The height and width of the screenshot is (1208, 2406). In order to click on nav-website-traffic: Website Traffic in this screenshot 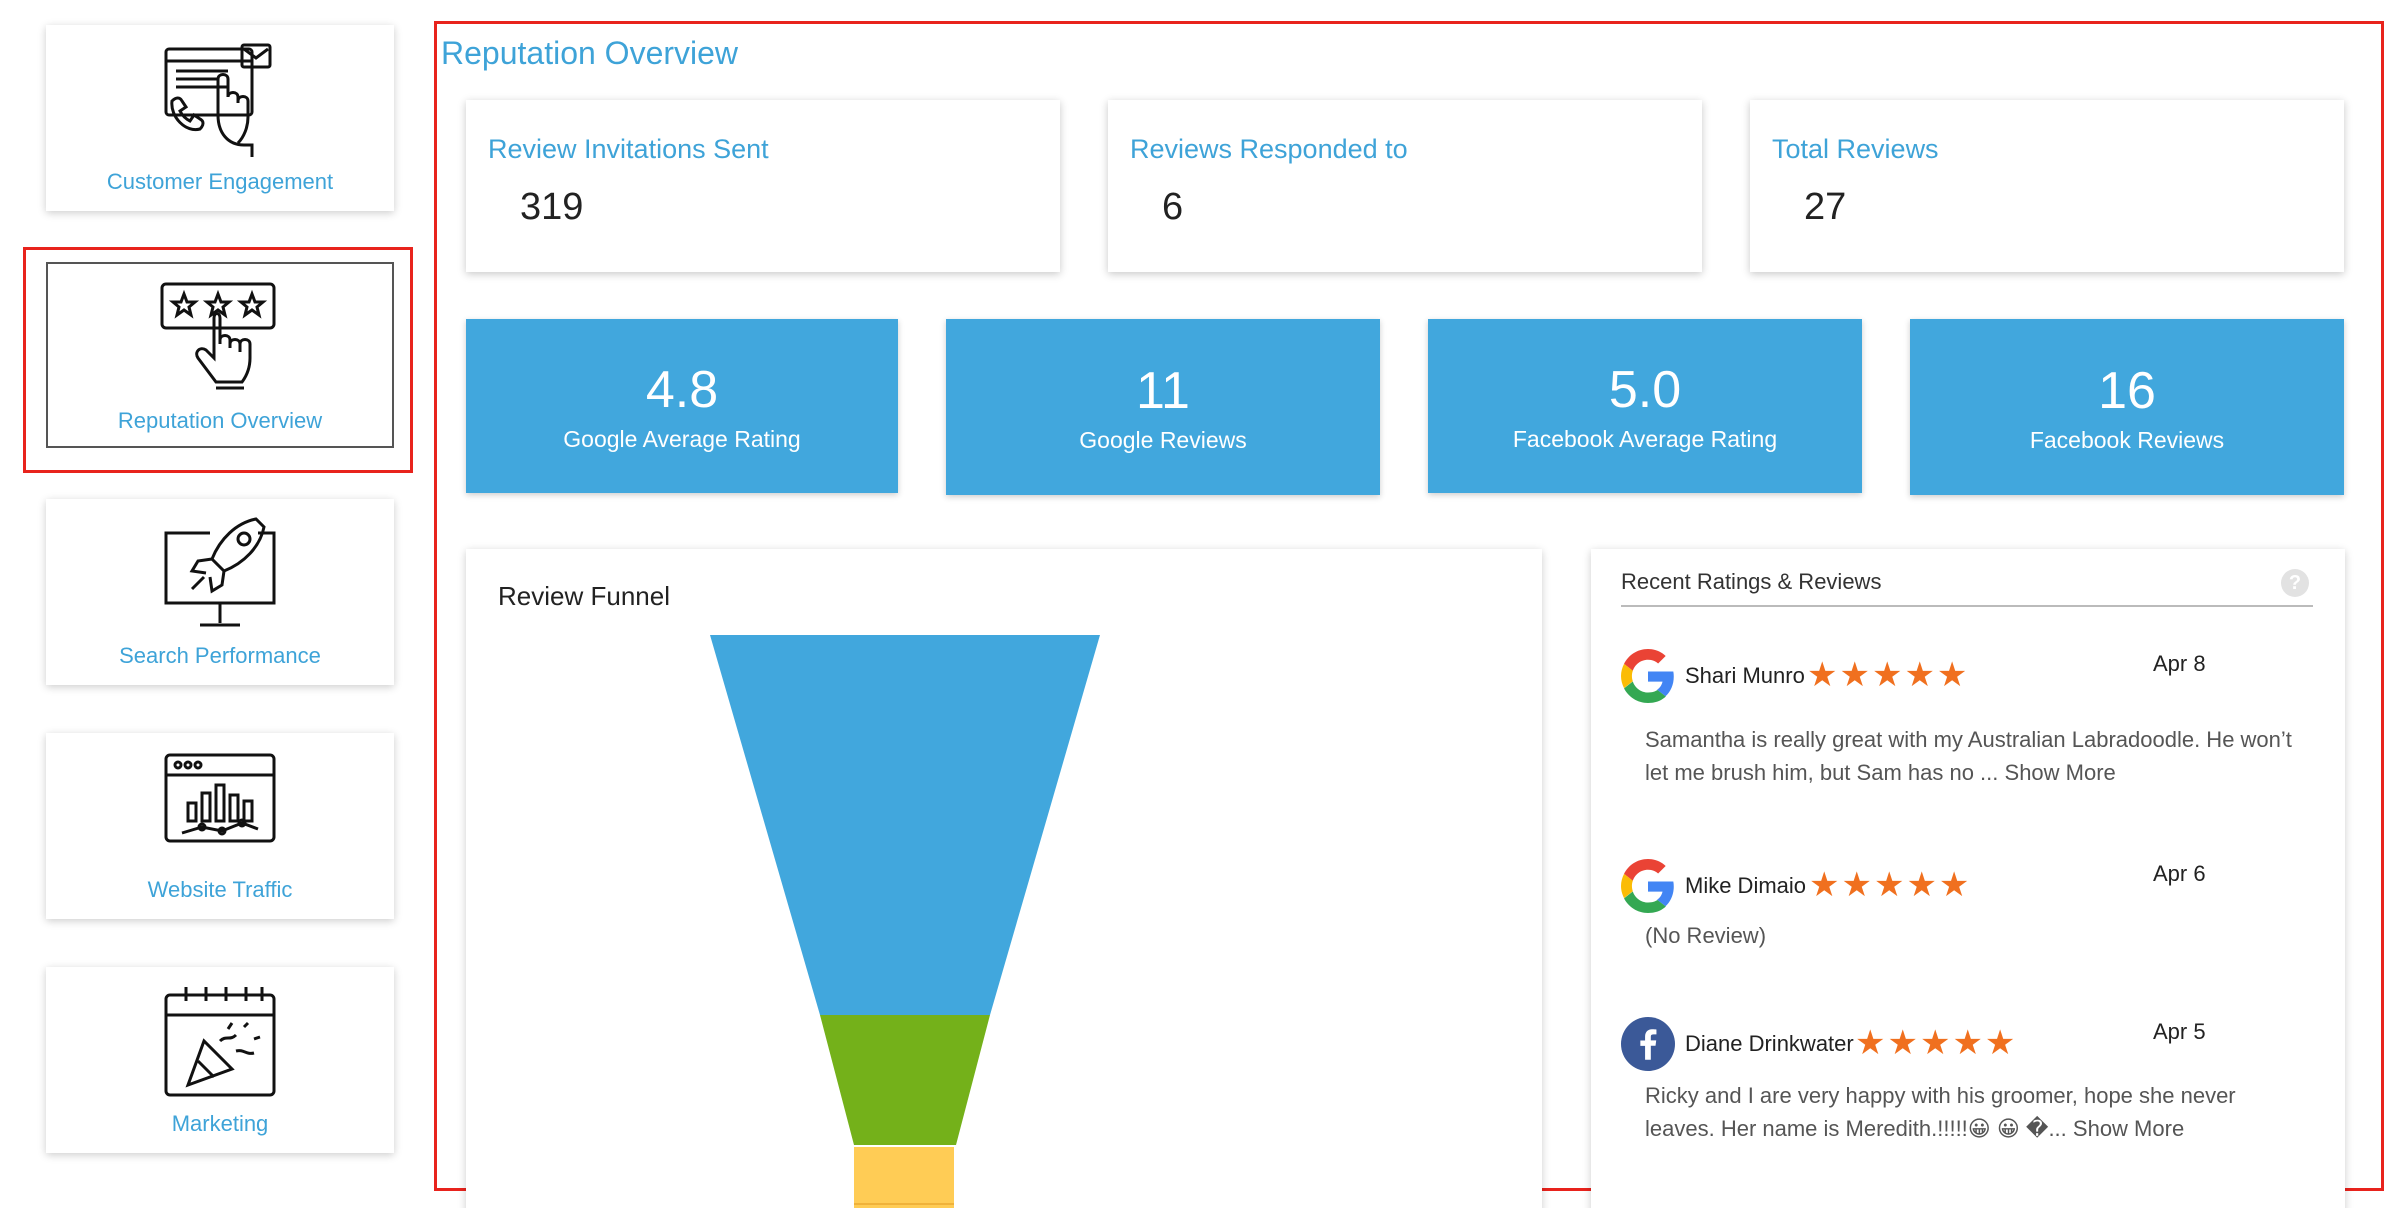, I will do `click(220, 826)`.